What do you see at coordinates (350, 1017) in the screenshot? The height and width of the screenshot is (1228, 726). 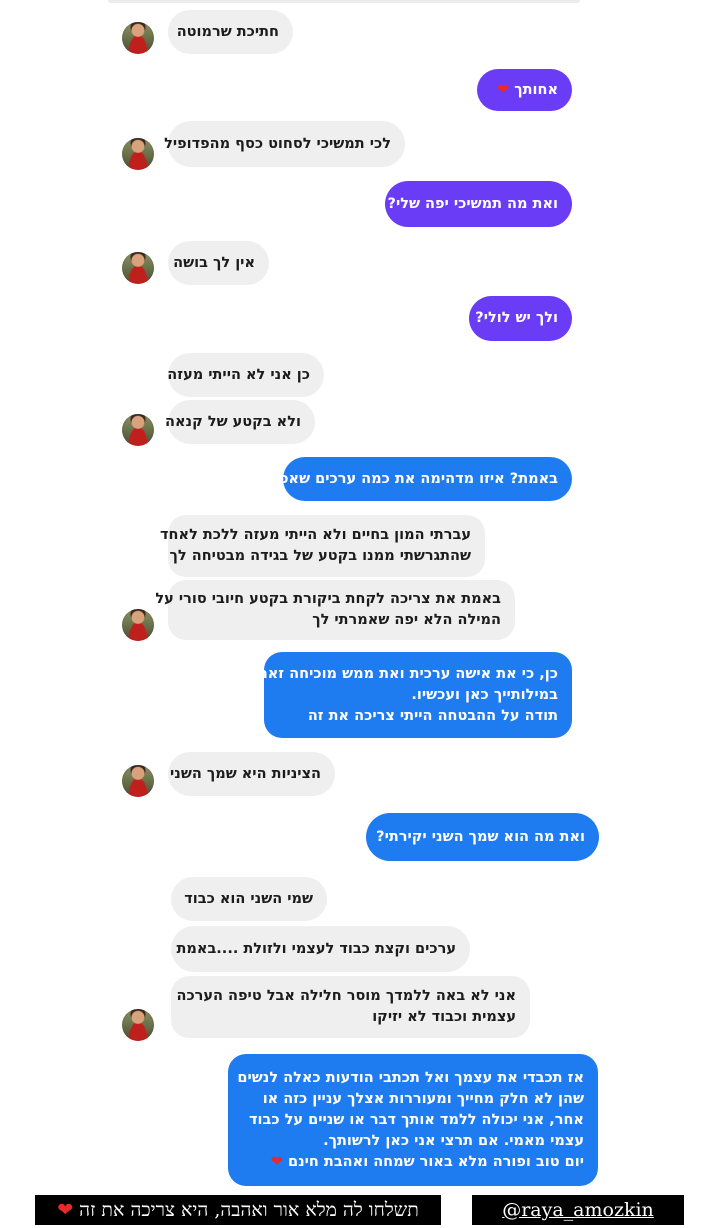 I see `message-line: עצמית וכבוד לא יזיקו` at bounding box center [350, 1017].